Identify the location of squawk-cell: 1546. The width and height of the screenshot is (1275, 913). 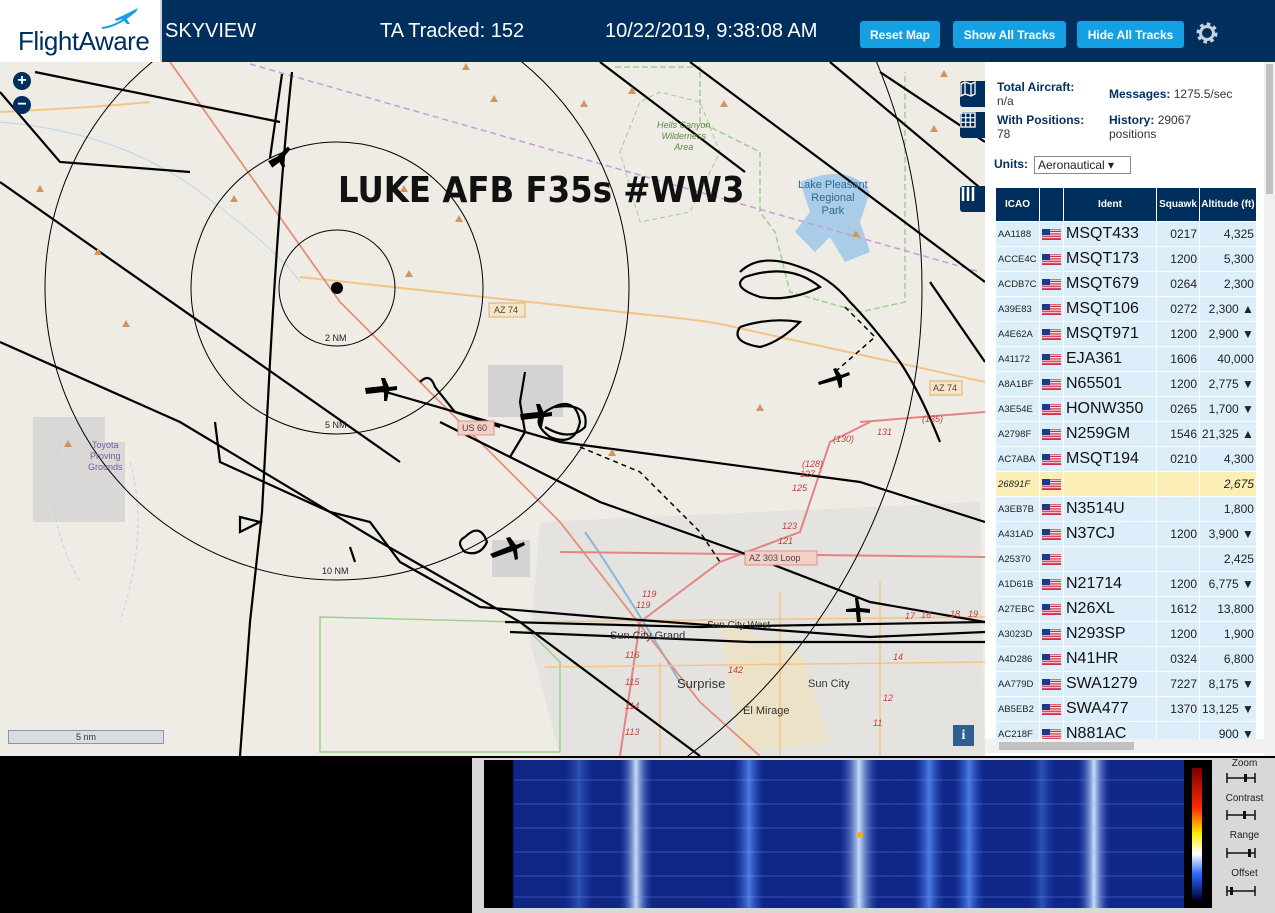
(1178, 434).